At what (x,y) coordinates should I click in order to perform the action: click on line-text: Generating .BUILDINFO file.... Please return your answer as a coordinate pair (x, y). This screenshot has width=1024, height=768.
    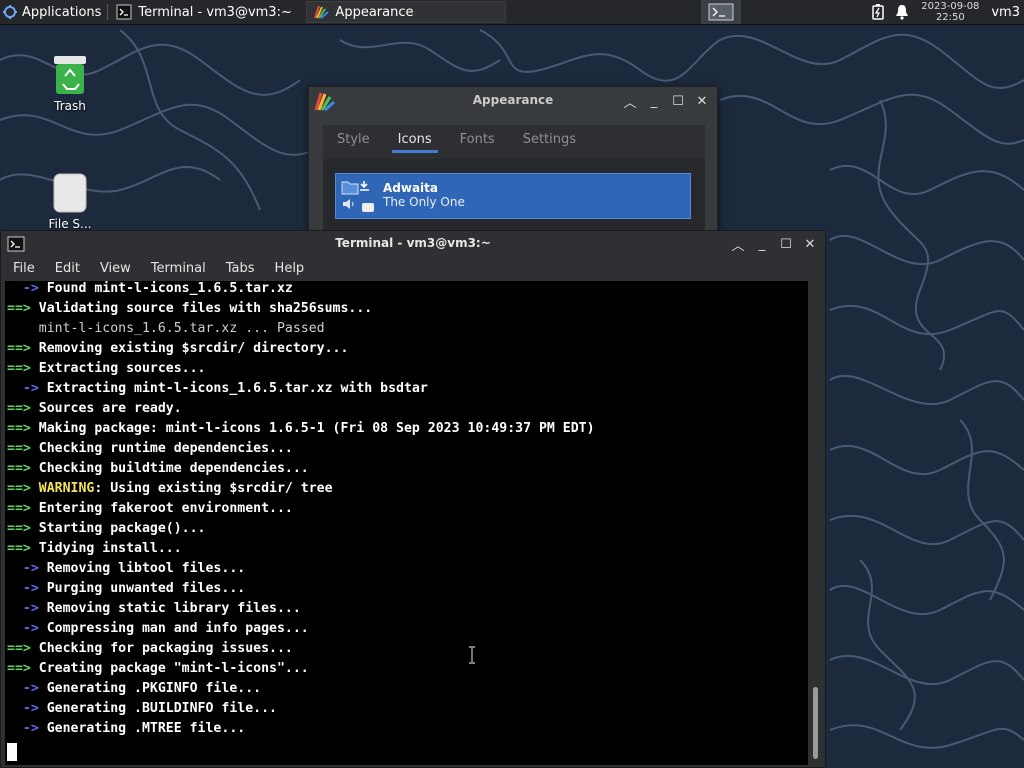
    Looking at the image, I should click on (161, 708).